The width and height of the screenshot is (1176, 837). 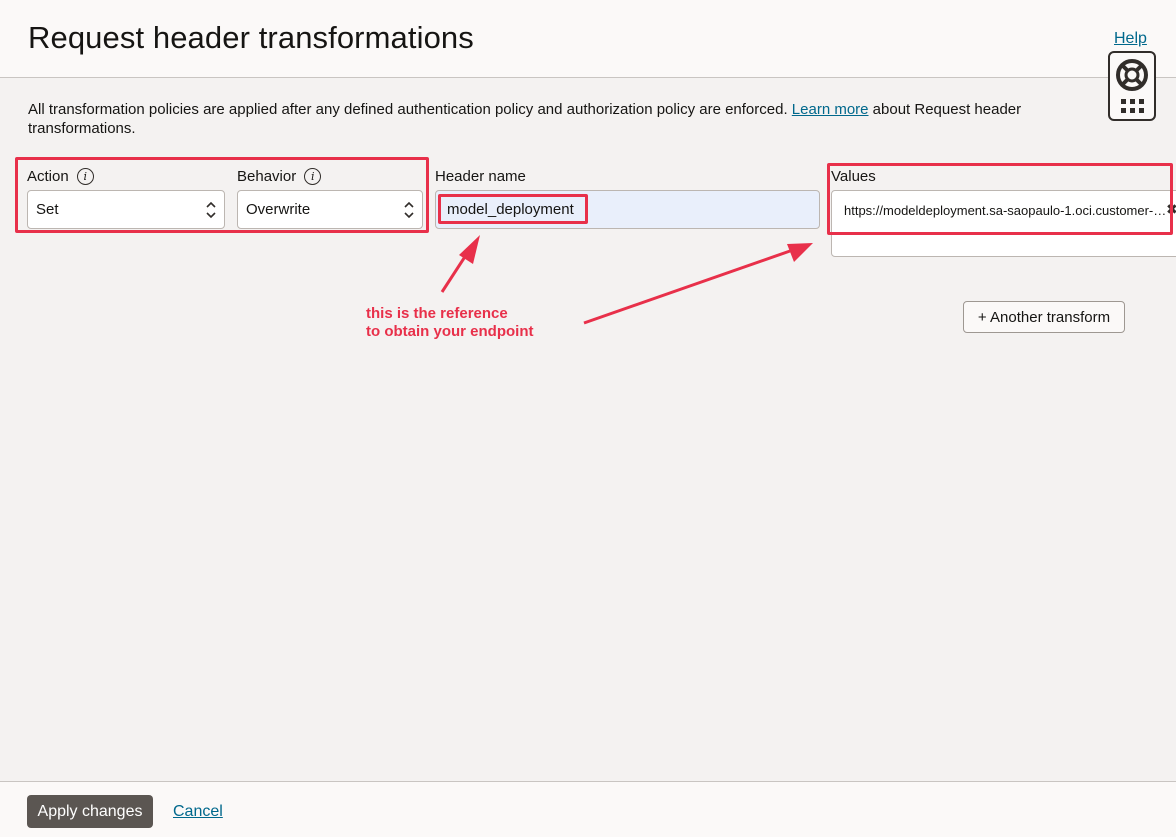 I want to click on another-transform-button: + Another transform, so click(x=1044, y=317).